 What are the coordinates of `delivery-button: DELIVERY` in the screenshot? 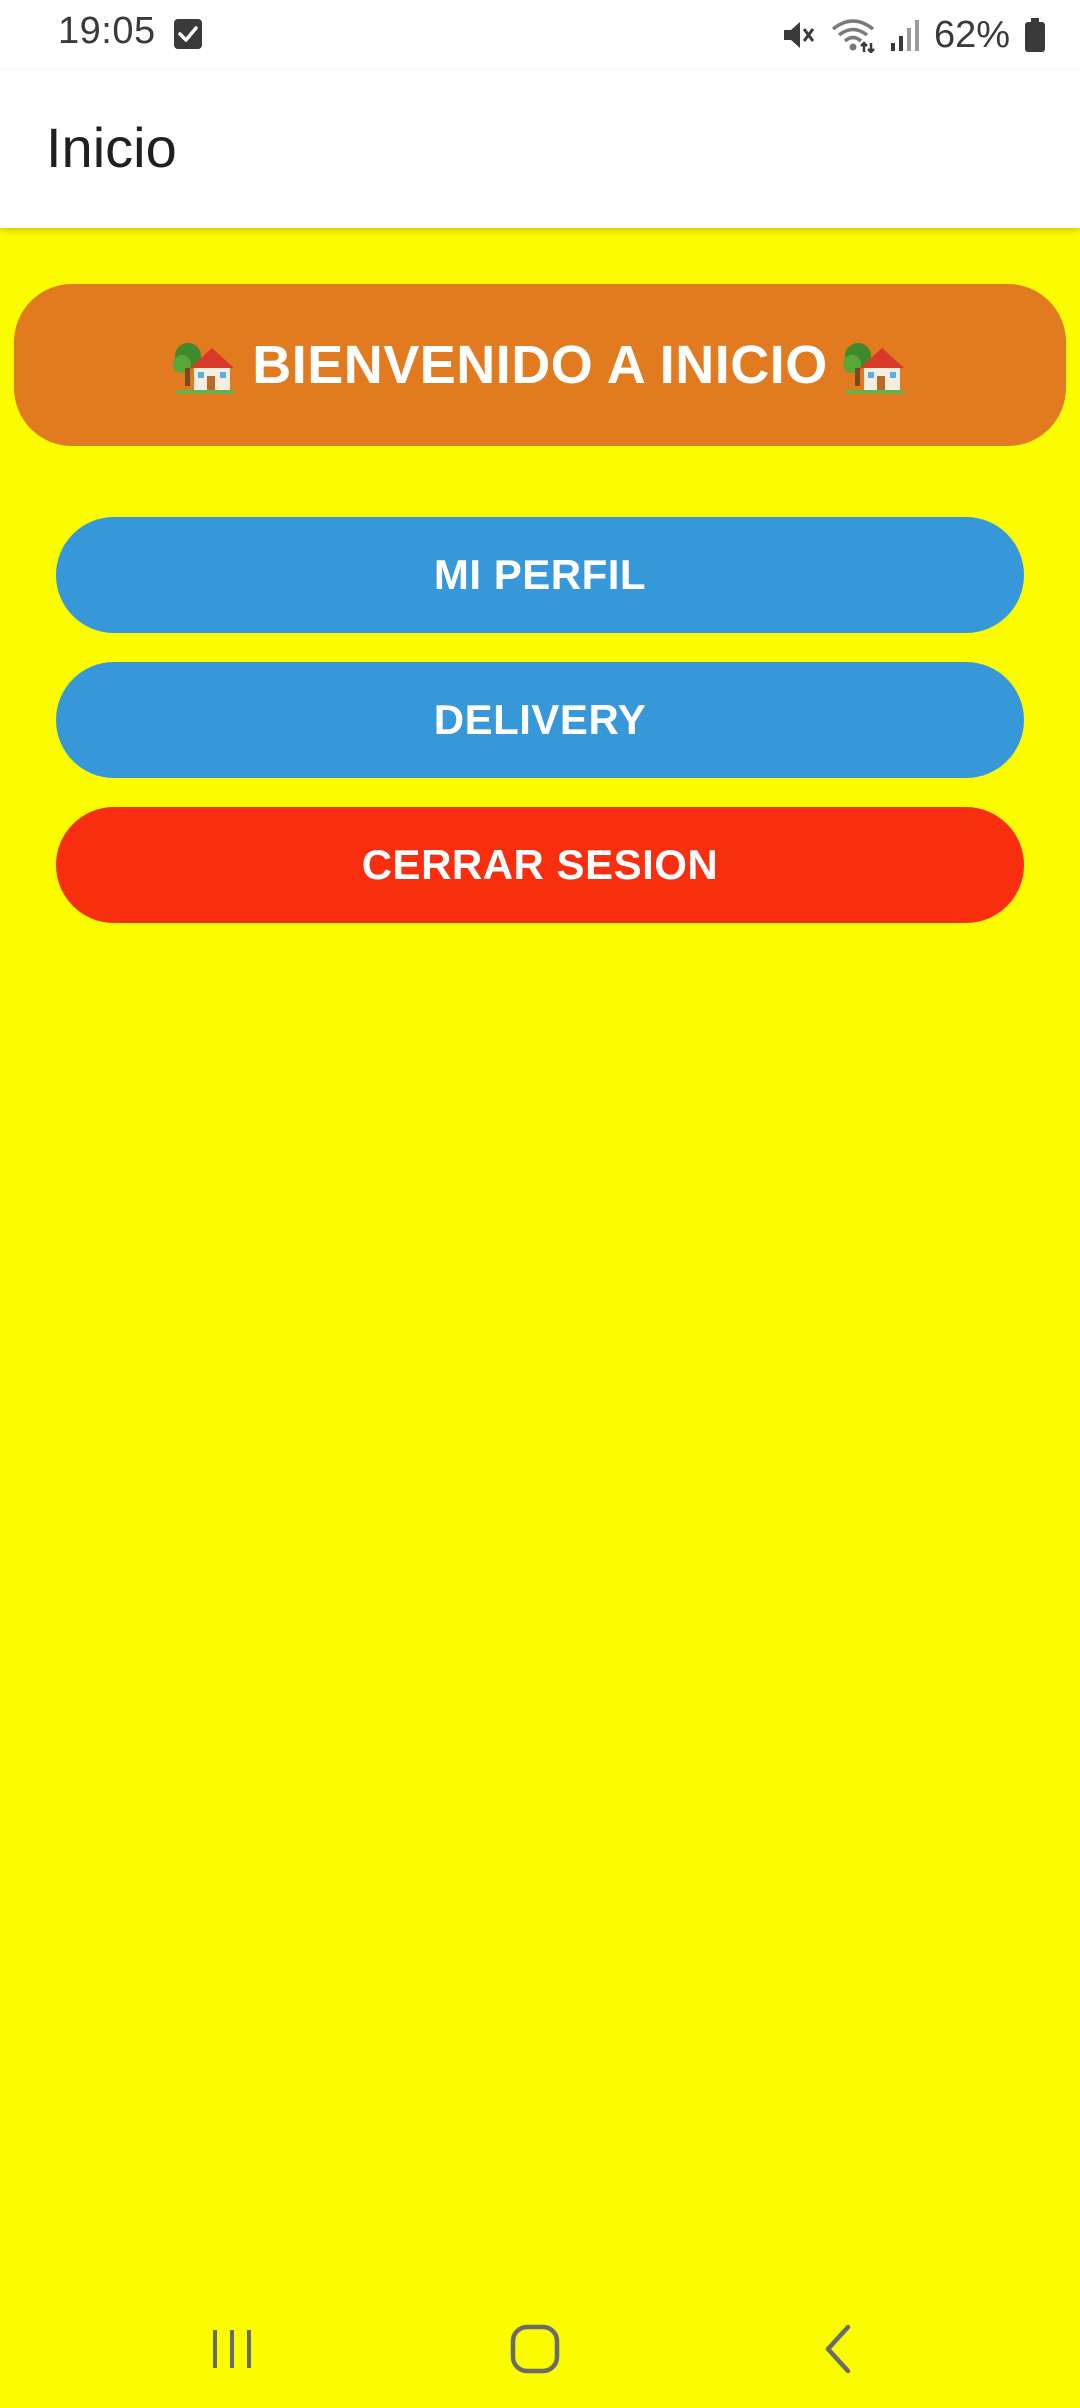 It's located at (540, 720).